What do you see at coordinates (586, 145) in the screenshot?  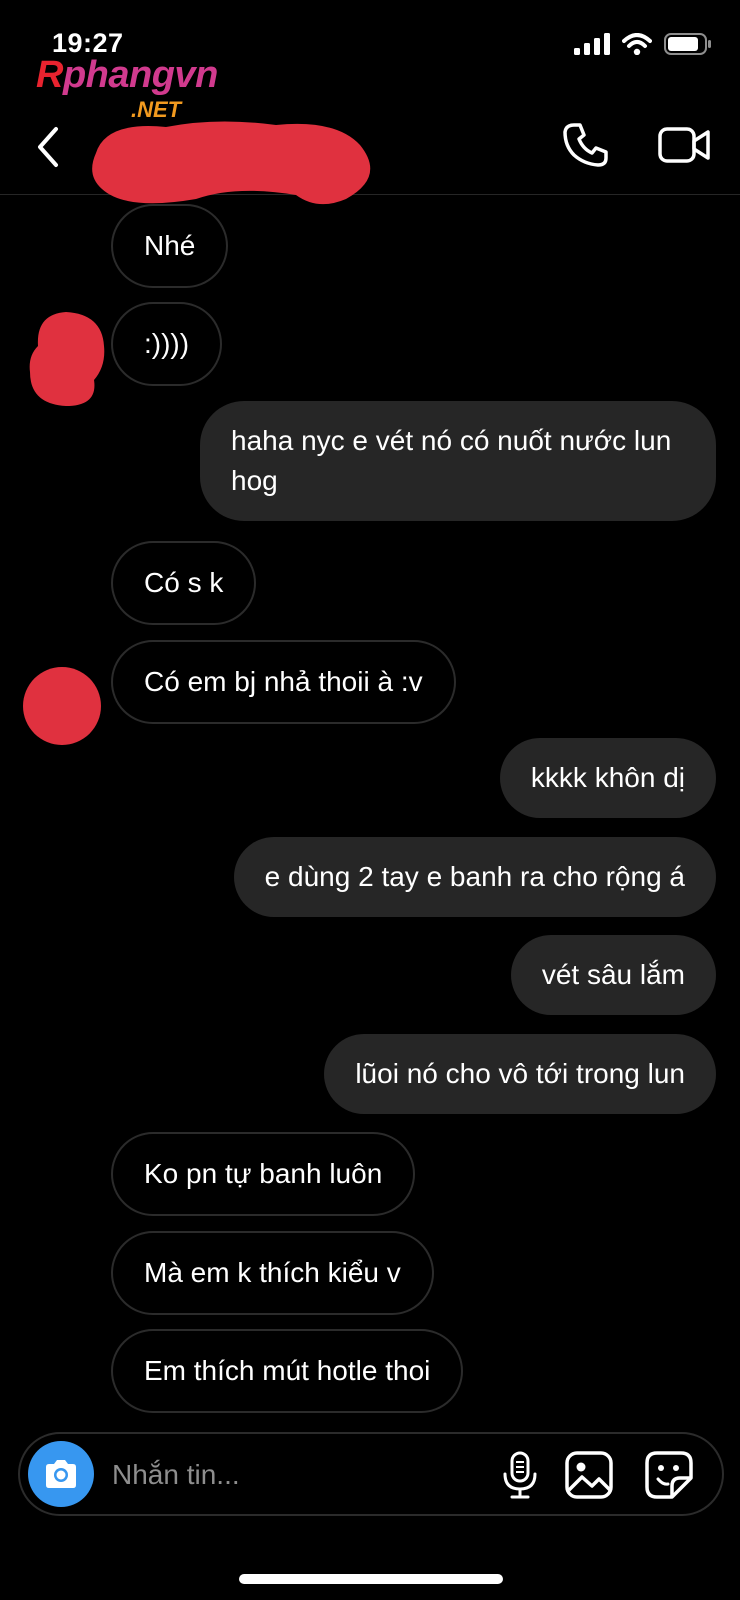 I see `phone-icon` at bounding box center [586, 145].